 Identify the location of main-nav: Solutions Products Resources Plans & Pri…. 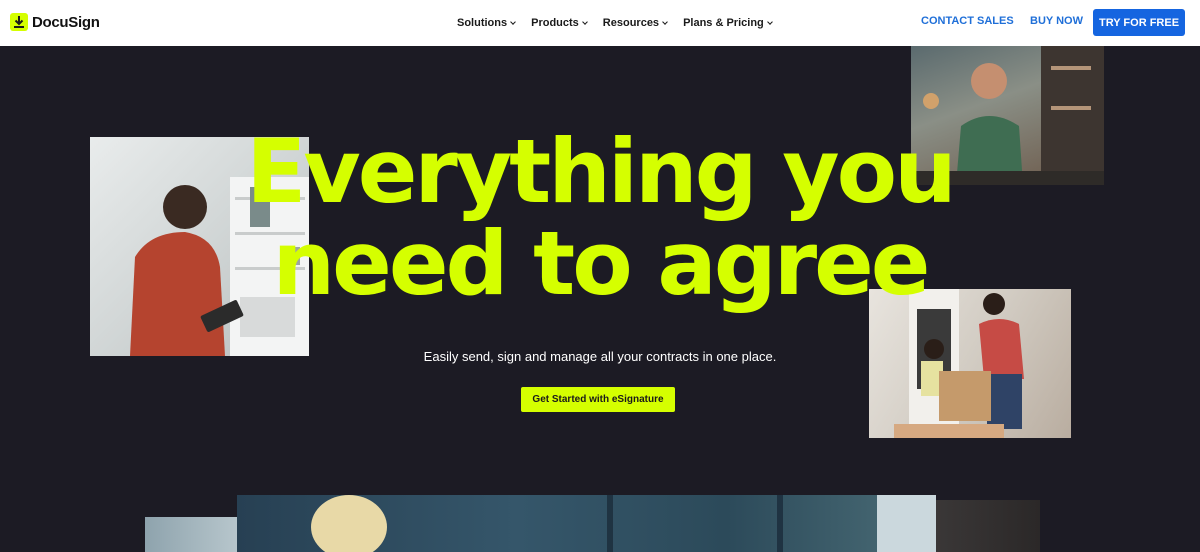
(622, 23).